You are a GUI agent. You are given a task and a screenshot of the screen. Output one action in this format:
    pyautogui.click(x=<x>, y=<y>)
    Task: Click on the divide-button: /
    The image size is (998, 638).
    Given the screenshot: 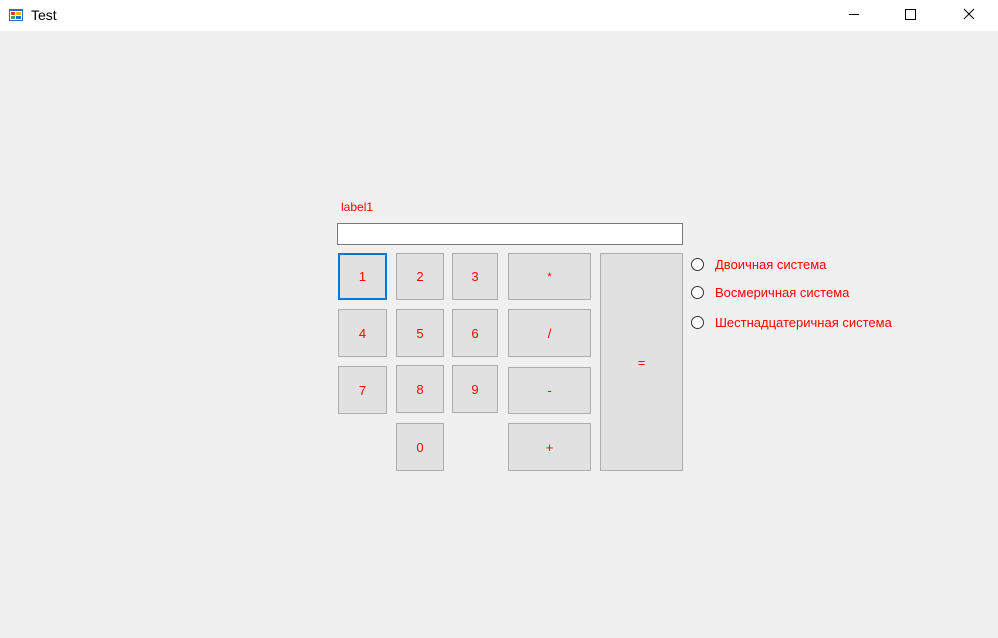 What is the action you would take?
    pyautogui.click(x=549, y=333)
    